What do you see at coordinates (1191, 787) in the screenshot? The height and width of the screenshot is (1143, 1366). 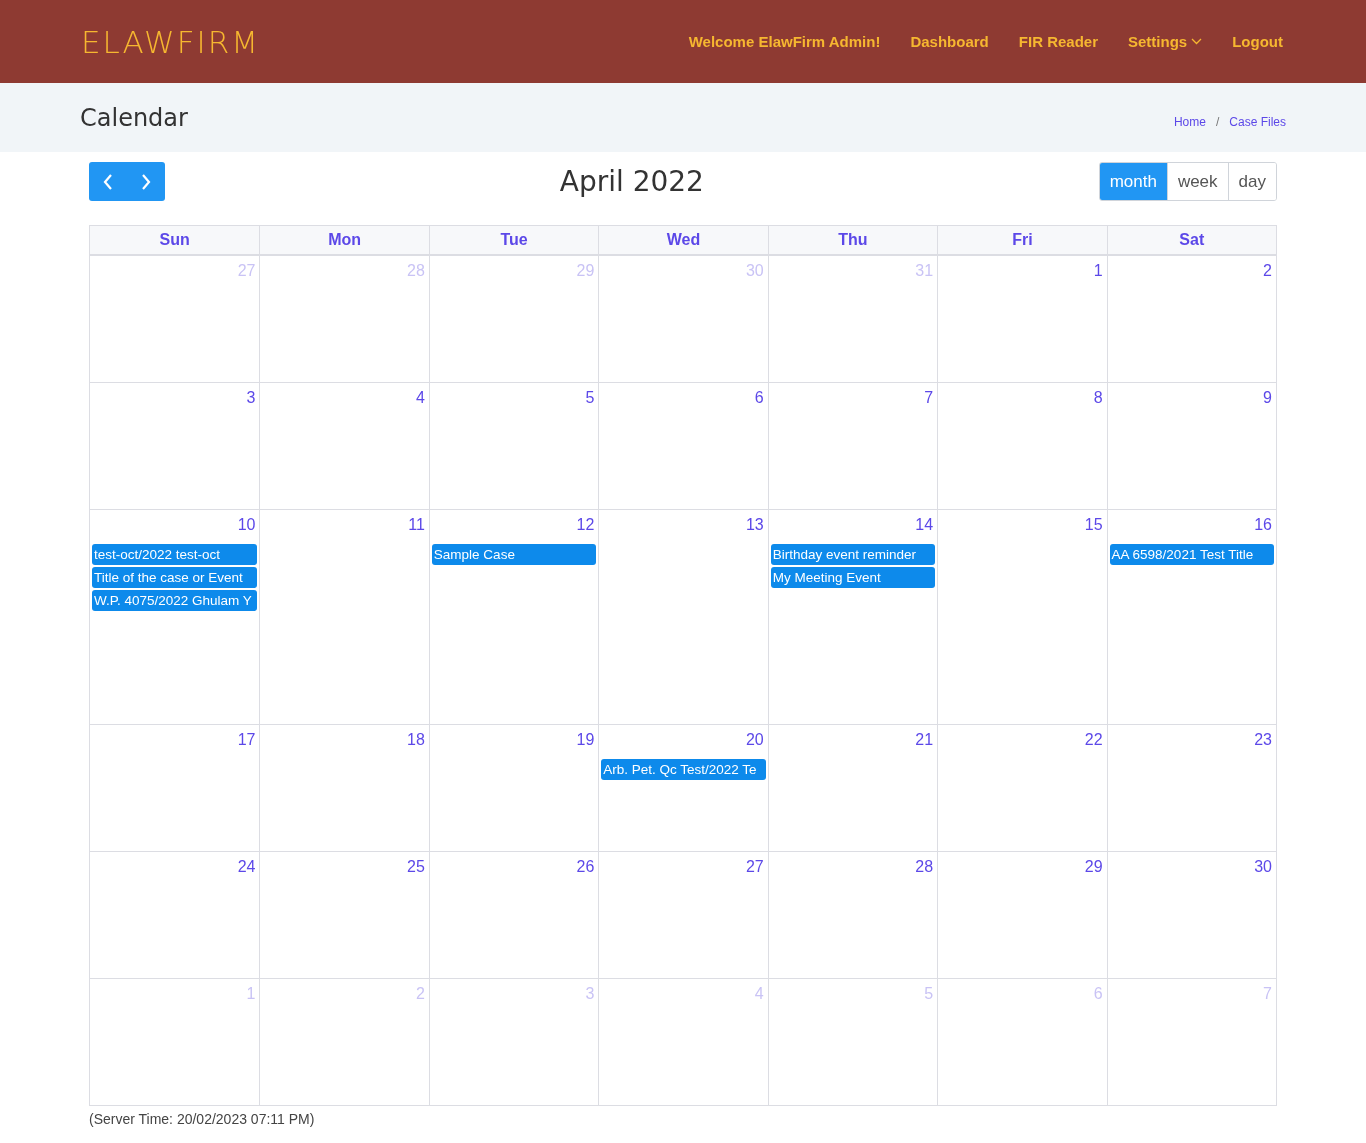 I see `day-cell: 23` at bounding box center [1191, 787].